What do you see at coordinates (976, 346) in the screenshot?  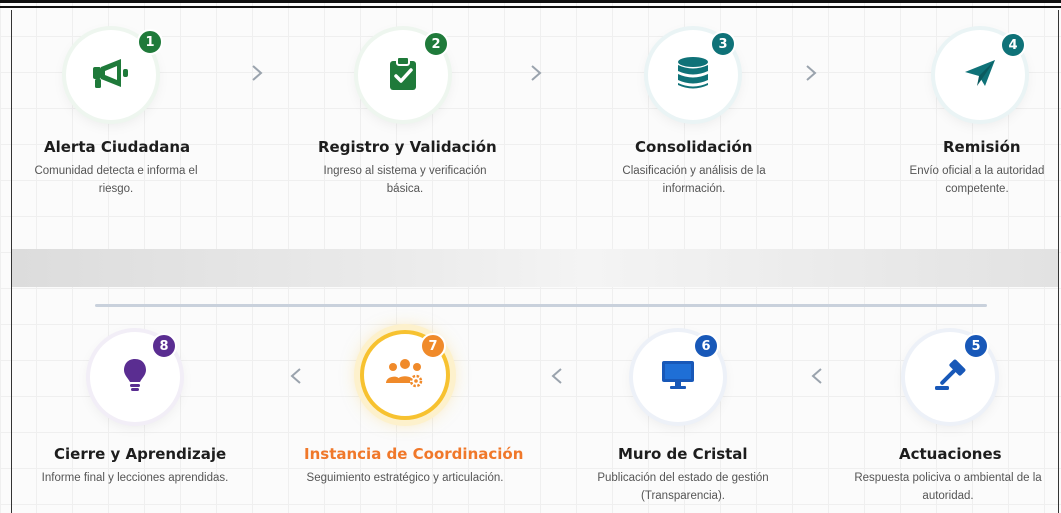 I see `step-5-badge: 5` at bounding box center [976, 346].